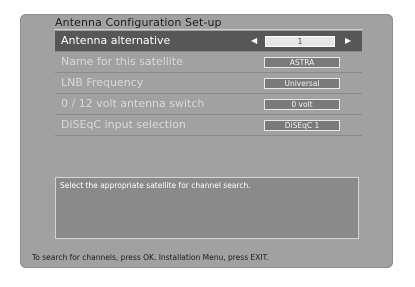 This screenshot has width=415, height=287. Describe the element at coordinates (122, 61) in the screenshot. I see `menu-row-label: Name for this satellite` at that location.